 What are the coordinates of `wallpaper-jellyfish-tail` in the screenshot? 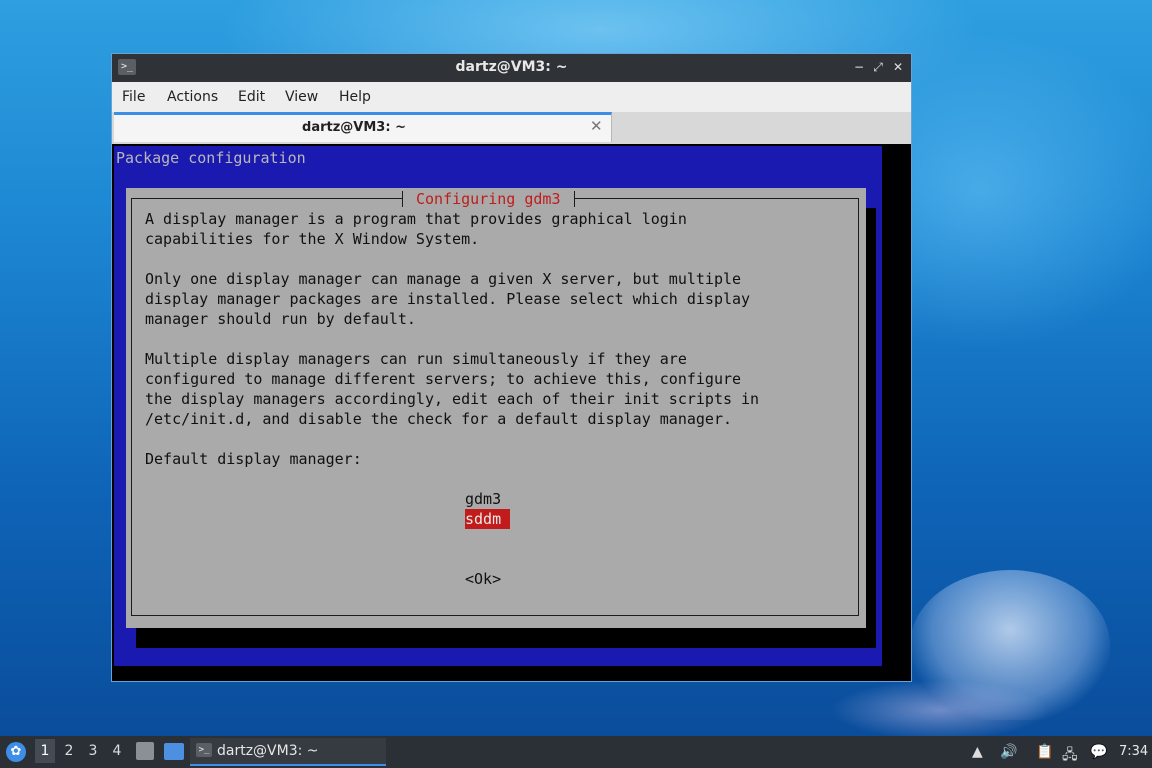 It's located at (940, 710).